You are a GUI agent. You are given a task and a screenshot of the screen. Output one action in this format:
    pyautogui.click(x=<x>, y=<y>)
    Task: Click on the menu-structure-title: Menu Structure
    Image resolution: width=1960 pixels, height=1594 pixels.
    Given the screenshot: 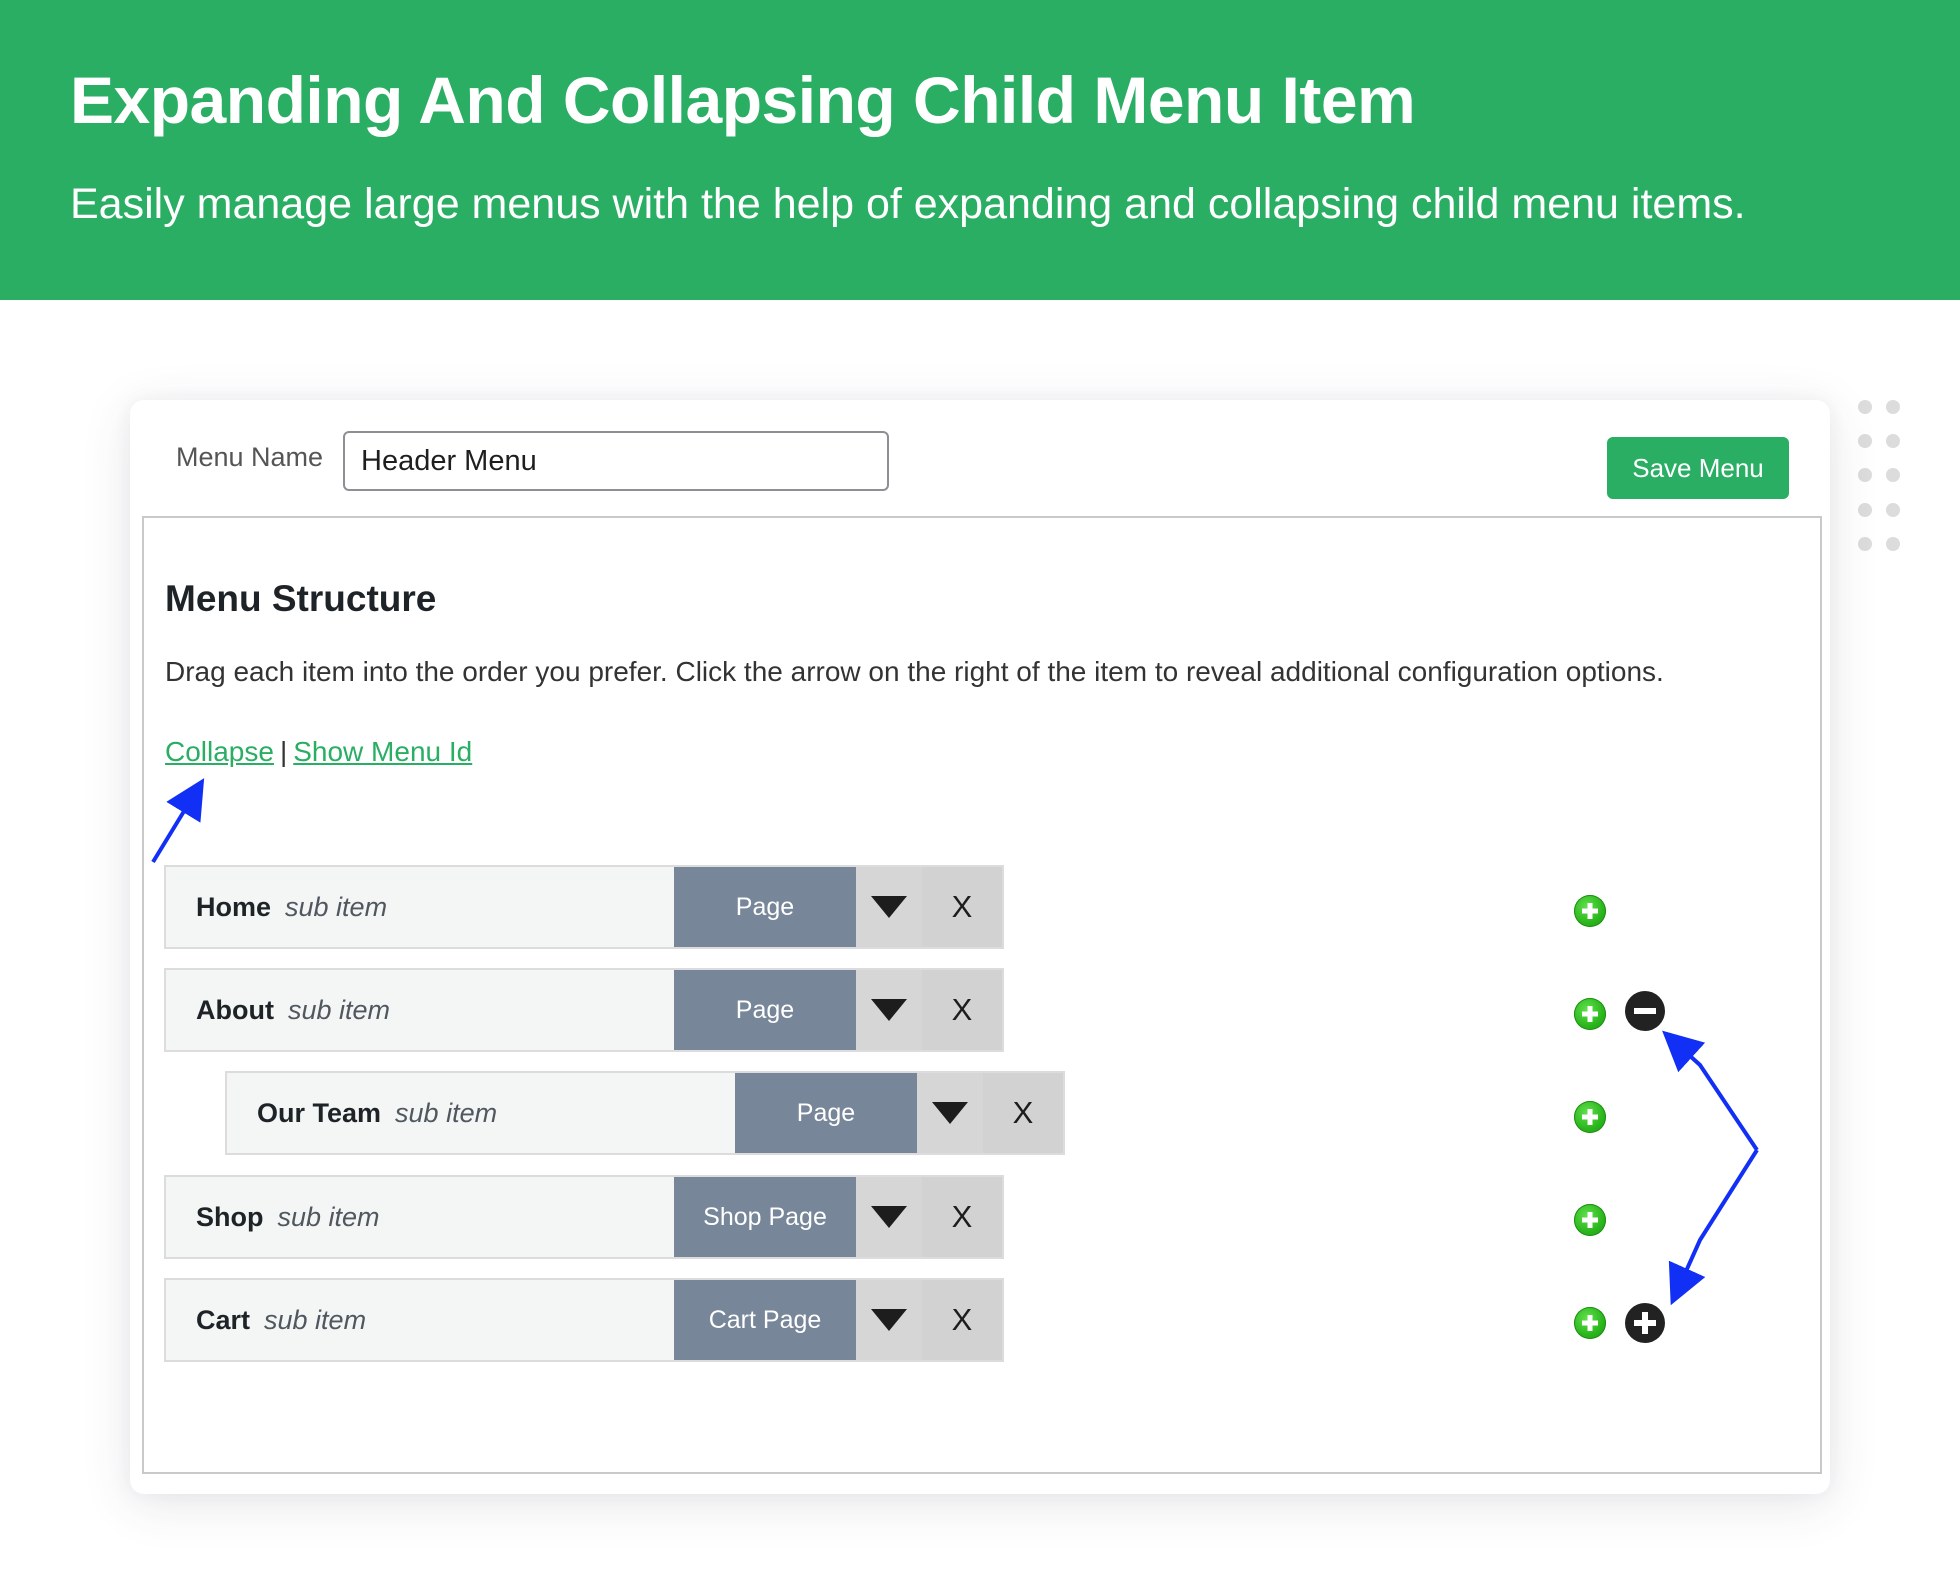 What is the action you would take?
    pyautogui.click(x=301, y=598)
    